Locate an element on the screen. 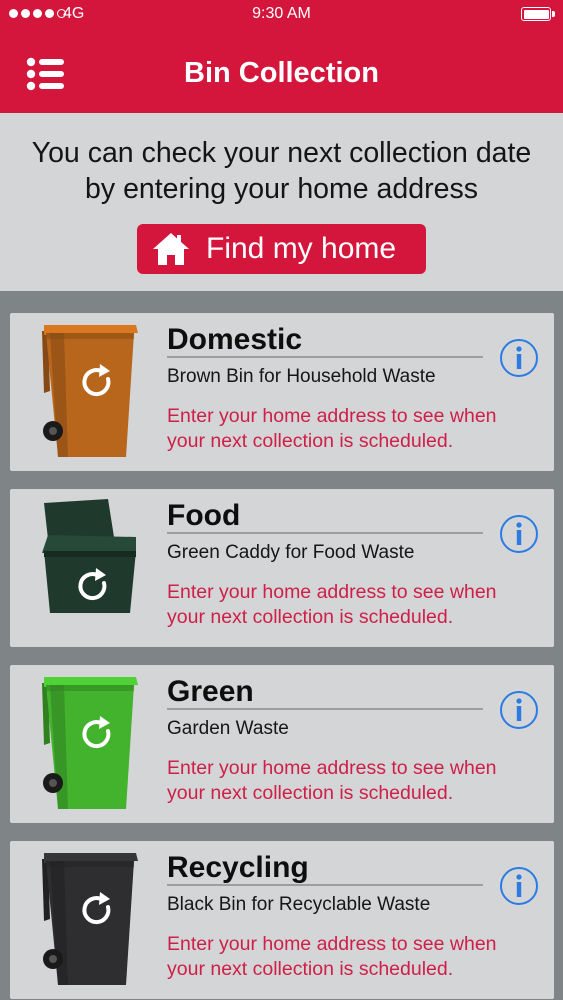  house-icon is located at coordinates (171, 249).